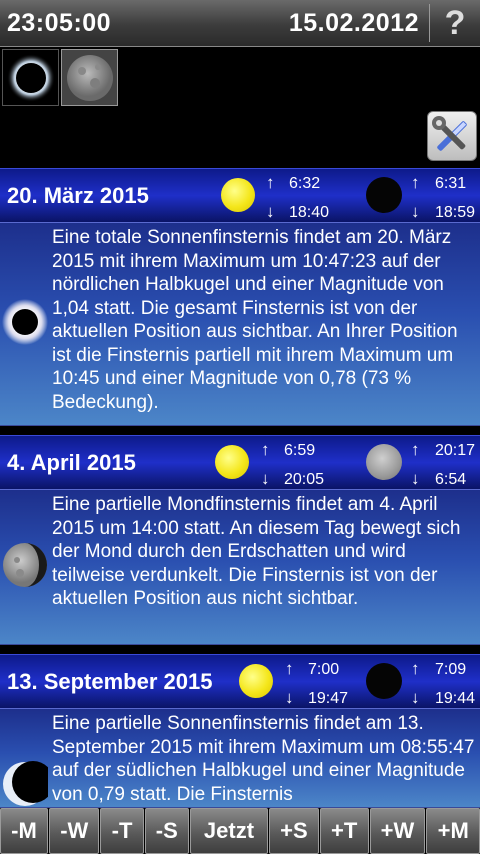  Describe the element at coordinates (110, 681) in the screenshot. I see `entry-date: 13. September 2015` at that location.